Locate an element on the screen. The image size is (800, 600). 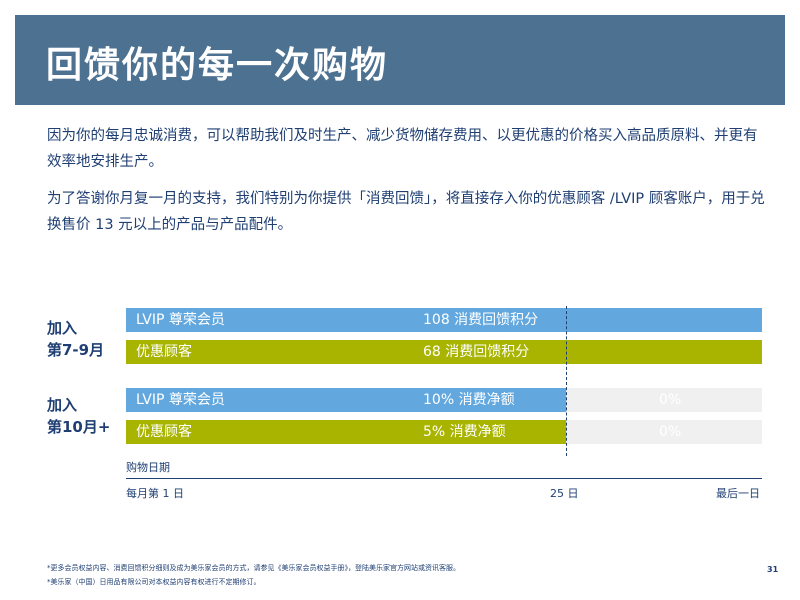
axis-start-label: 每月第 1 日 is located at coordinates (155, 493).